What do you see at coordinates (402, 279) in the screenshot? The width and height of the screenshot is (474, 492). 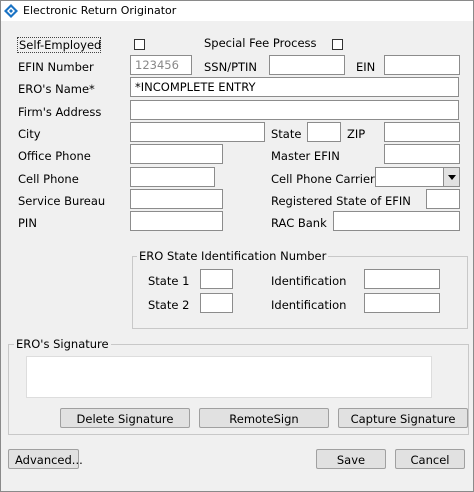 I see `identification1-field` at bounding box center [402, 279].